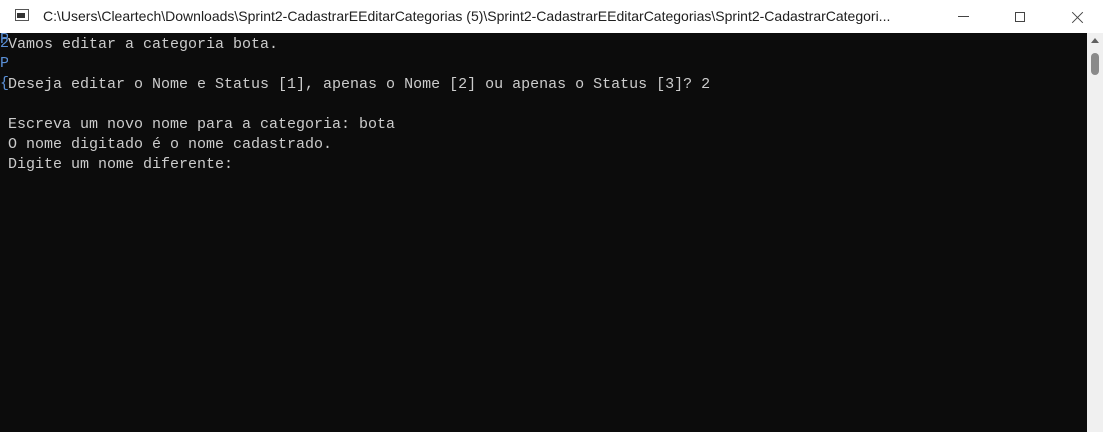 The height and width of the screenshot is (432, 1103). I want to click on vertical-scrollbar, so click(1095, 232).